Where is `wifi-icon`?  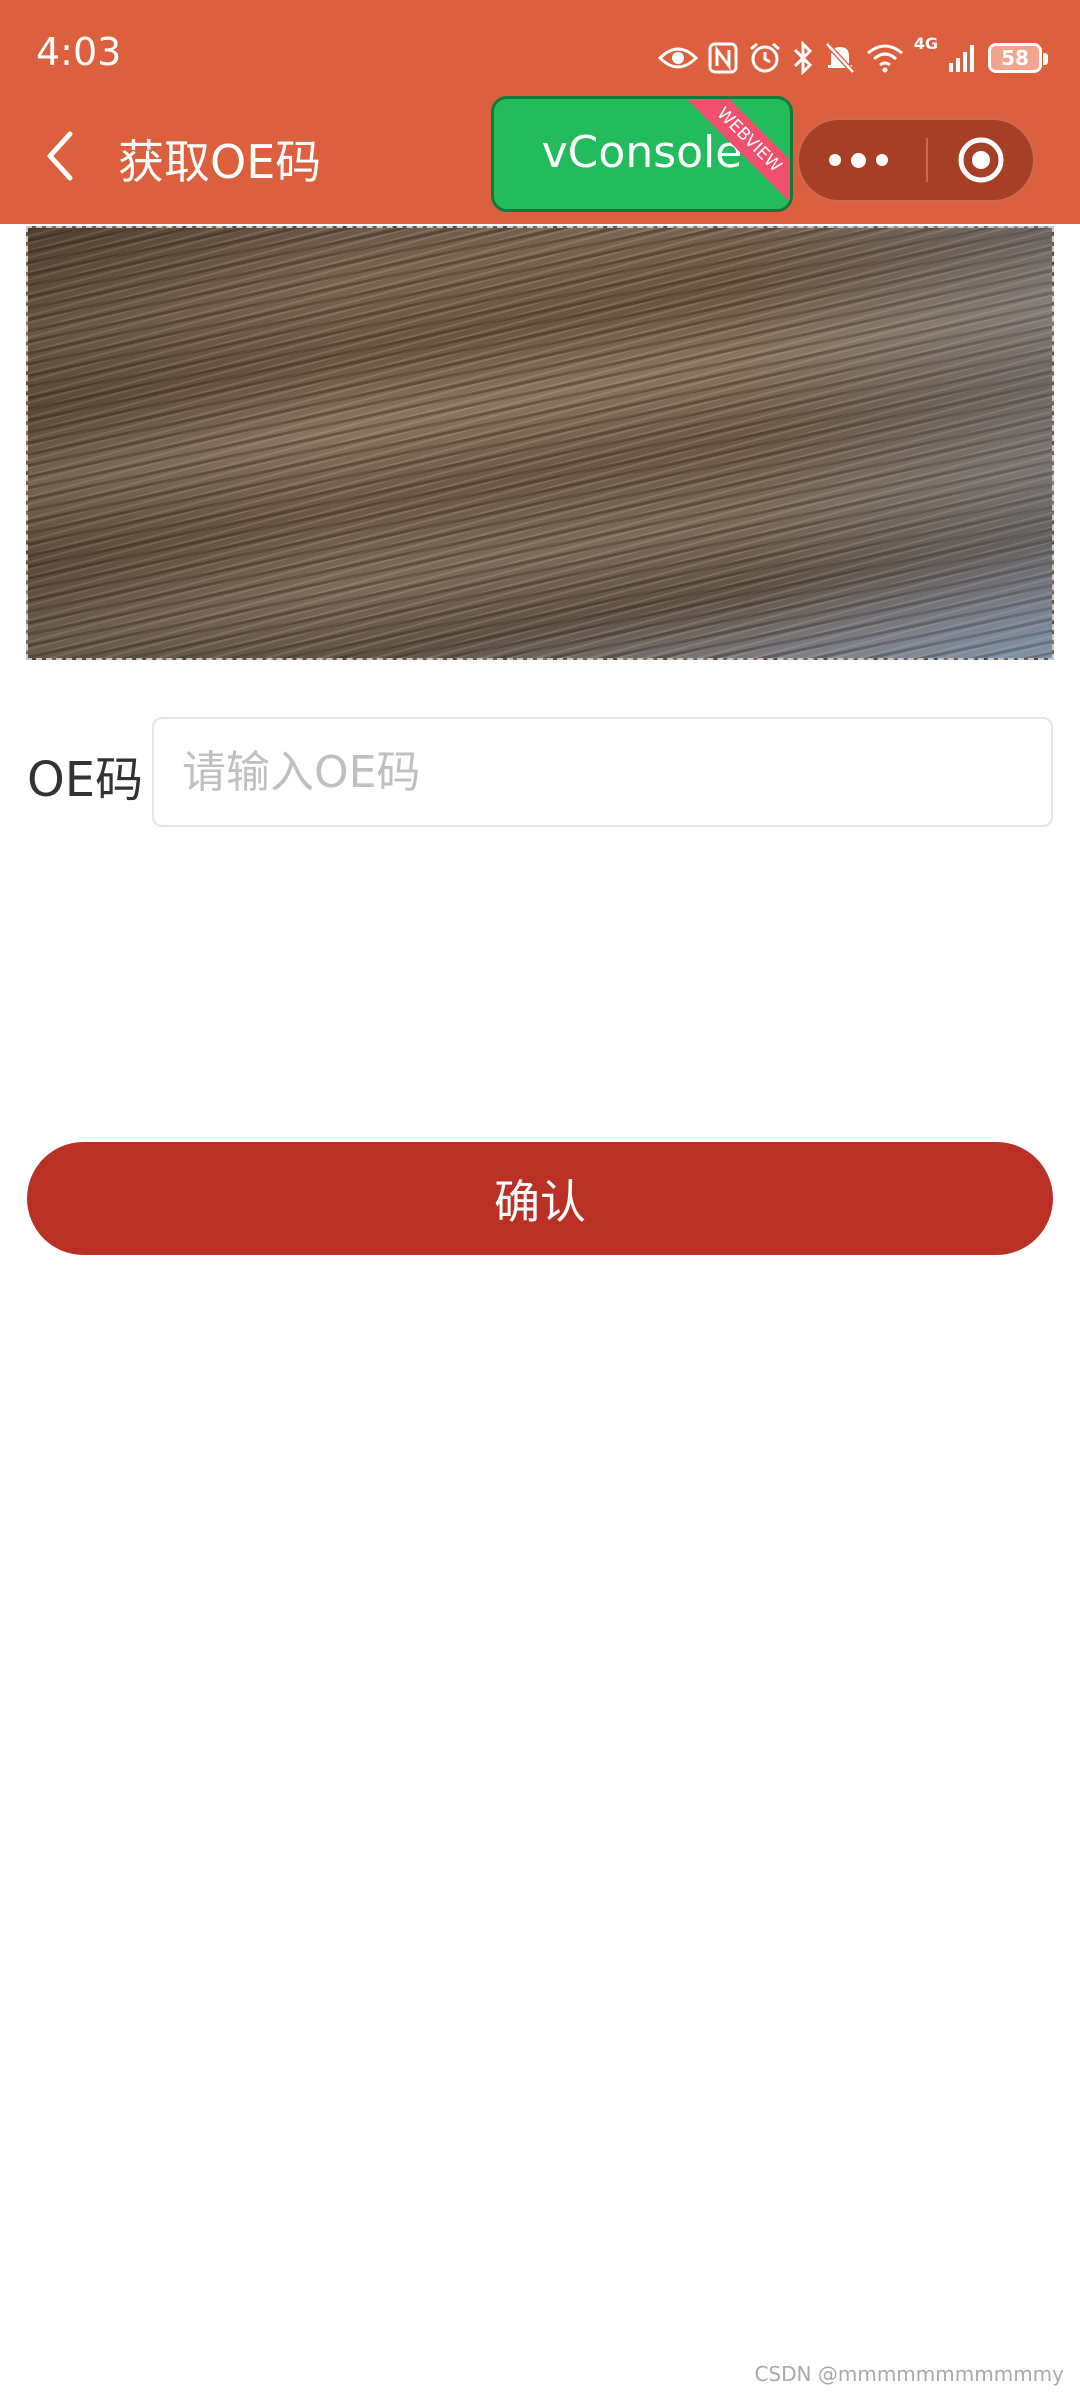 wifi-icon is located at coordinates (885, 58).